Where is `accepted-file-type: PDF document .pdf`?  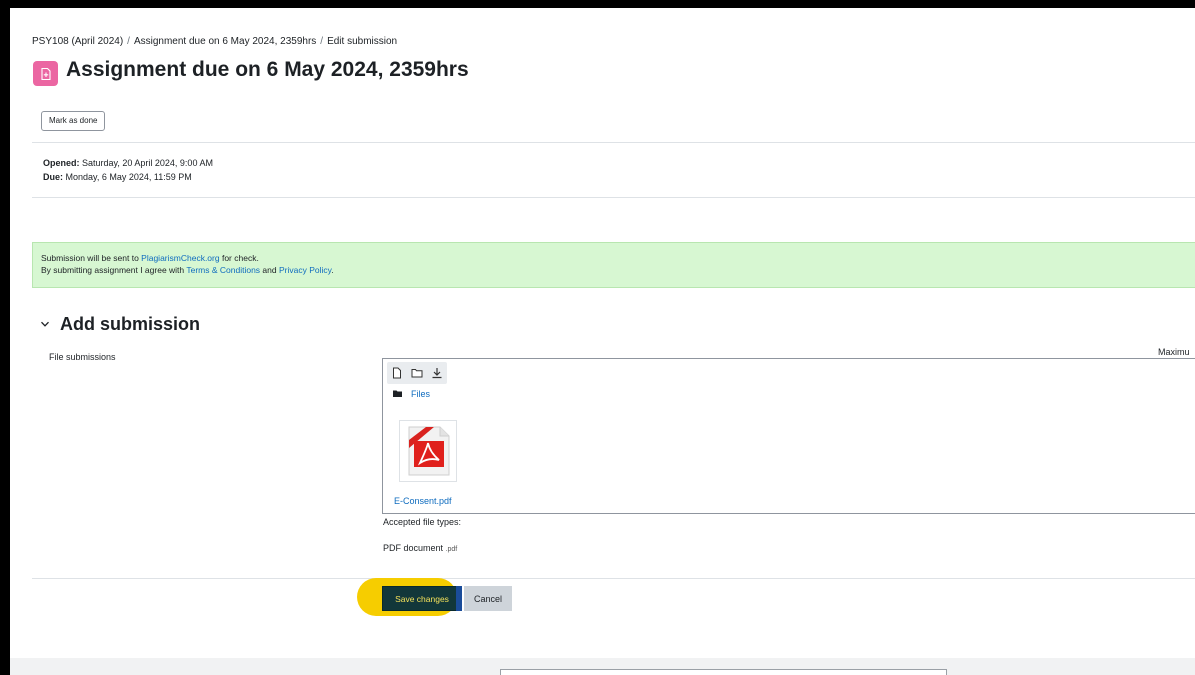 accepted-file-type: PDF document .pdf is located at coordinates (420, 548).